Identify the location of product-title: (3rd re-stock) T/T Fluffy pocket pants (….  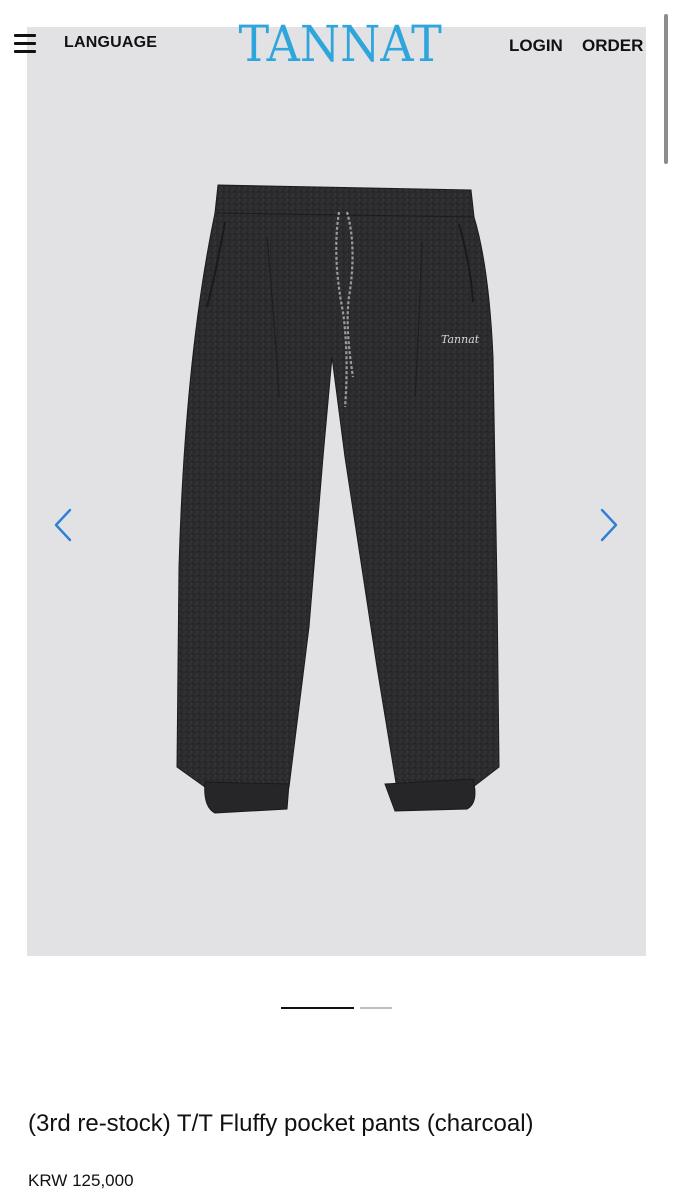
(281, 1123).